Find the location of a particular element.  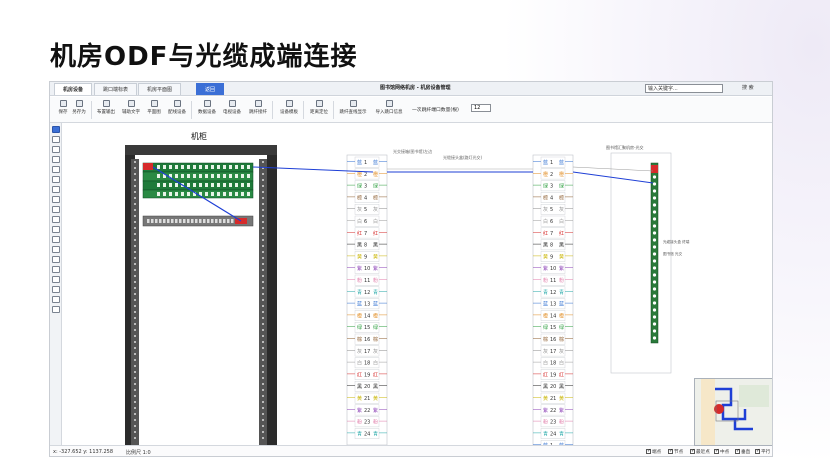

delete-icon is located at coordinates (56, 239).